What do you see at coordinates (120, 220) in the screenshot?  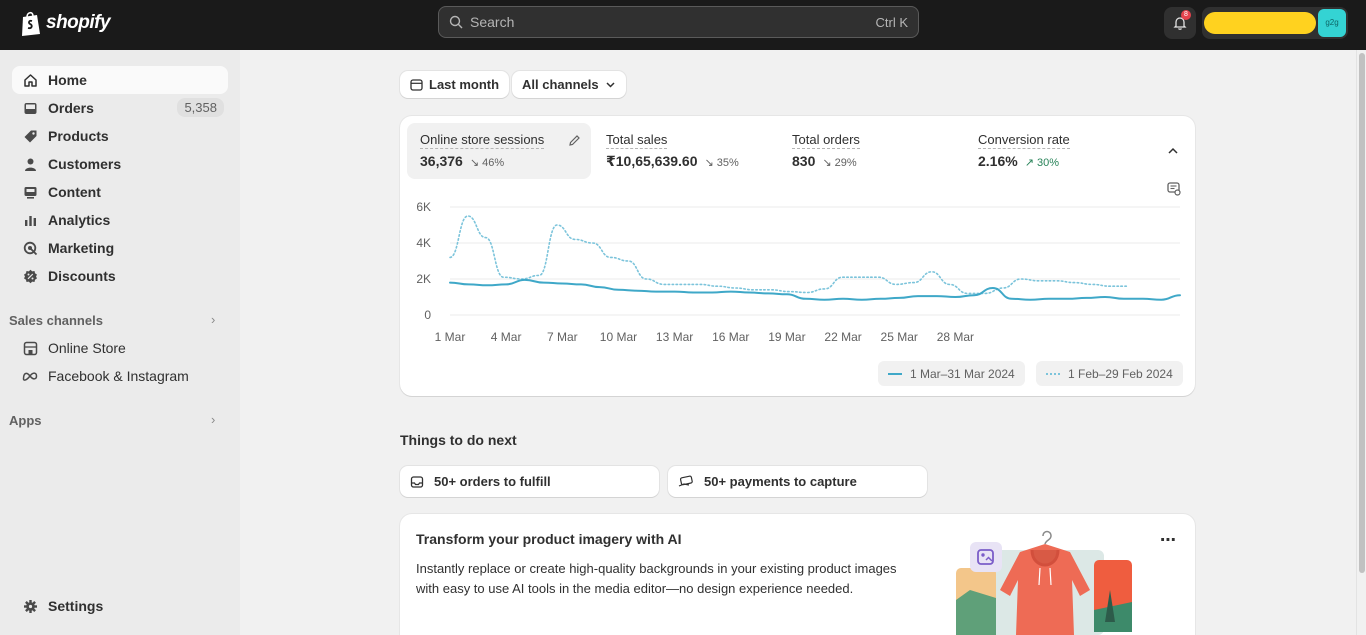 I see `sidebar-item-analytics: Analytics` at bounding box center [120, 220].